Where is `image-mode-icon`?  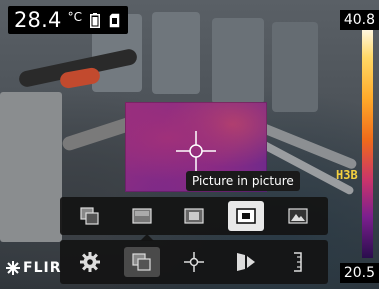
image-mode-icon is located at coordinates (141, 262).